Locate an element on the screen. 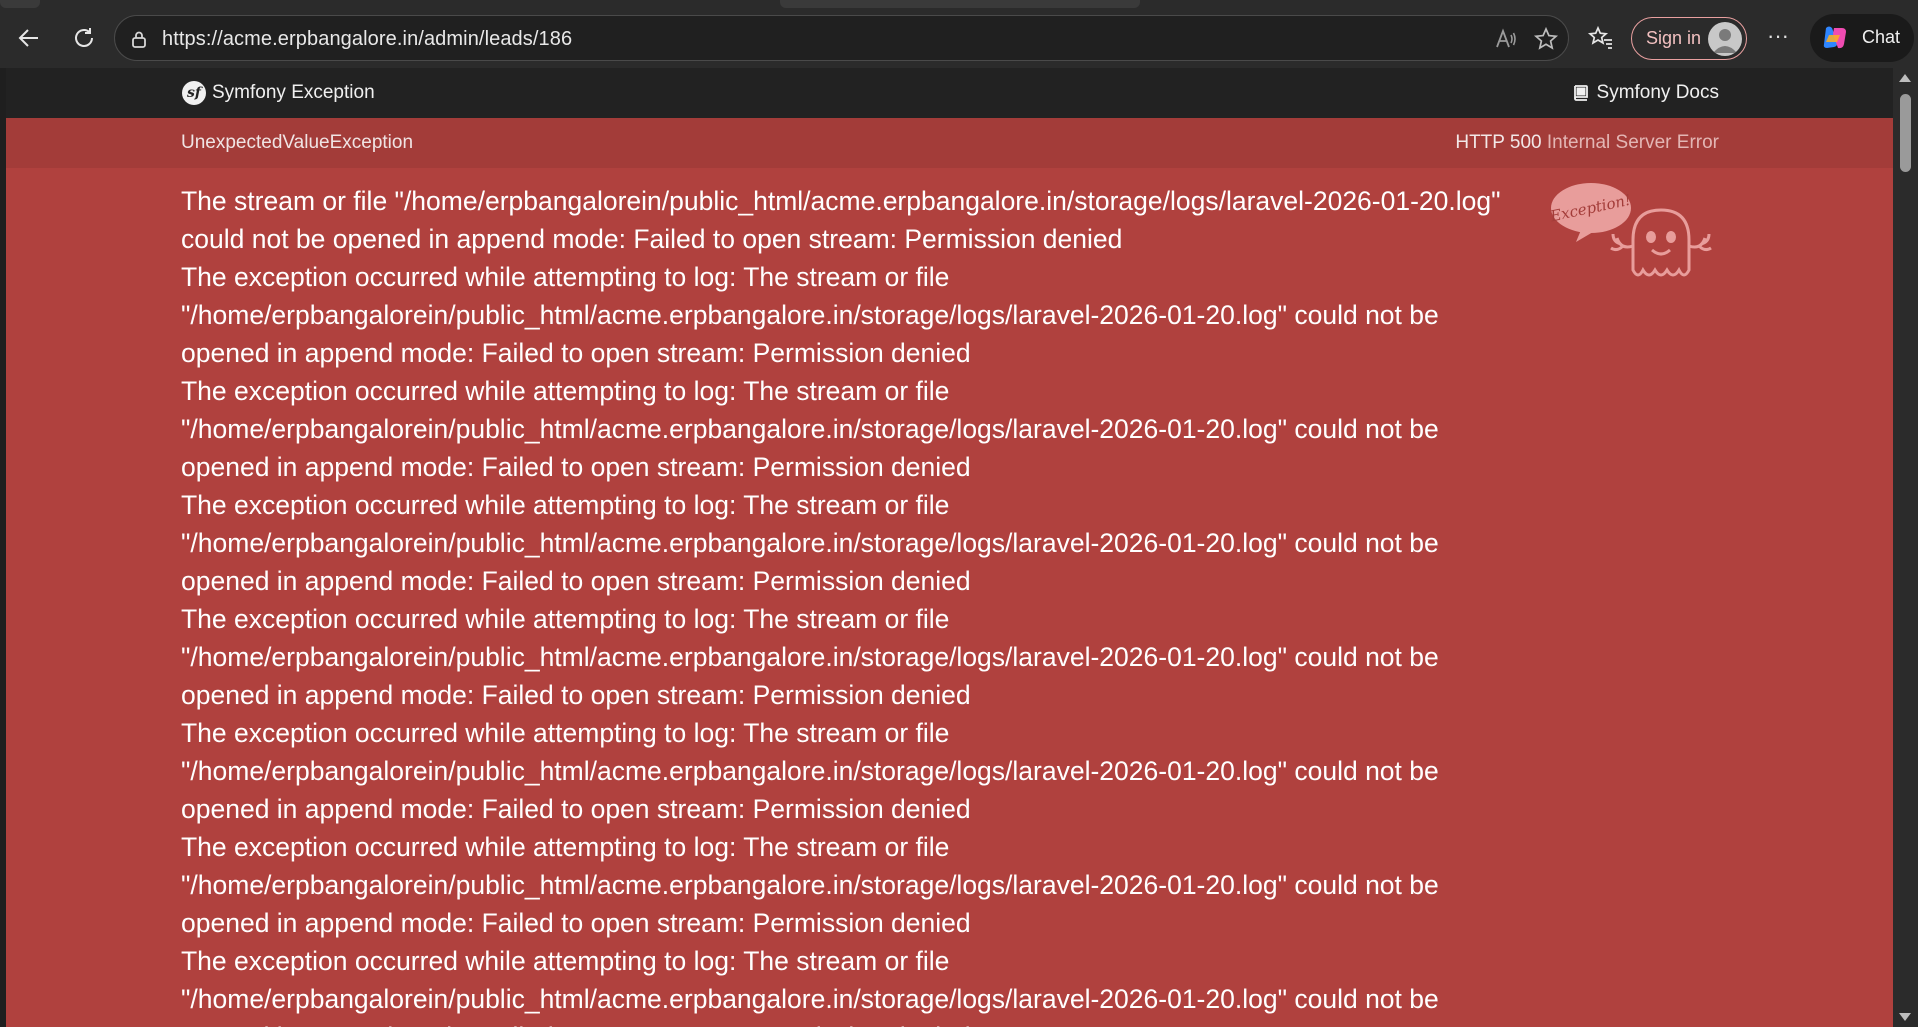 This screenshot has width=1918, height=1027. star-icon is located at coordinates (1546, 38).